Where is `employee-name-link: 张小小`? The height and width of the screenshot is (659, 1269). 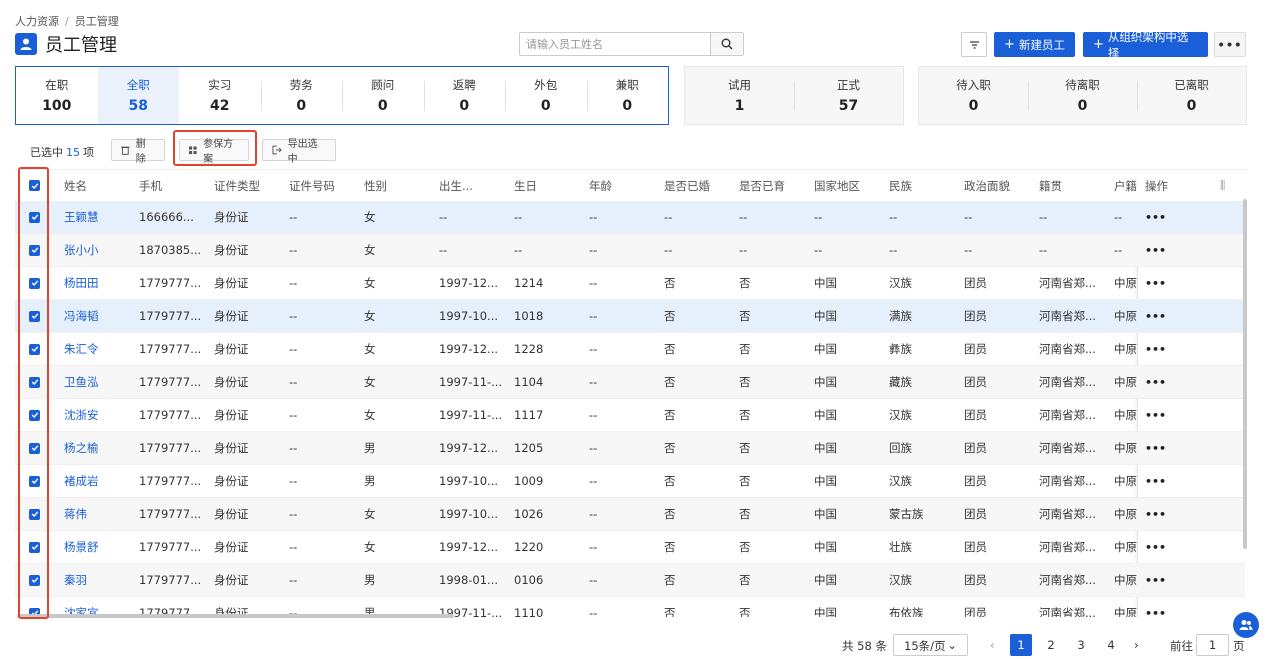
employee-name-link: 张小小 is located at coordinates (81, 250).